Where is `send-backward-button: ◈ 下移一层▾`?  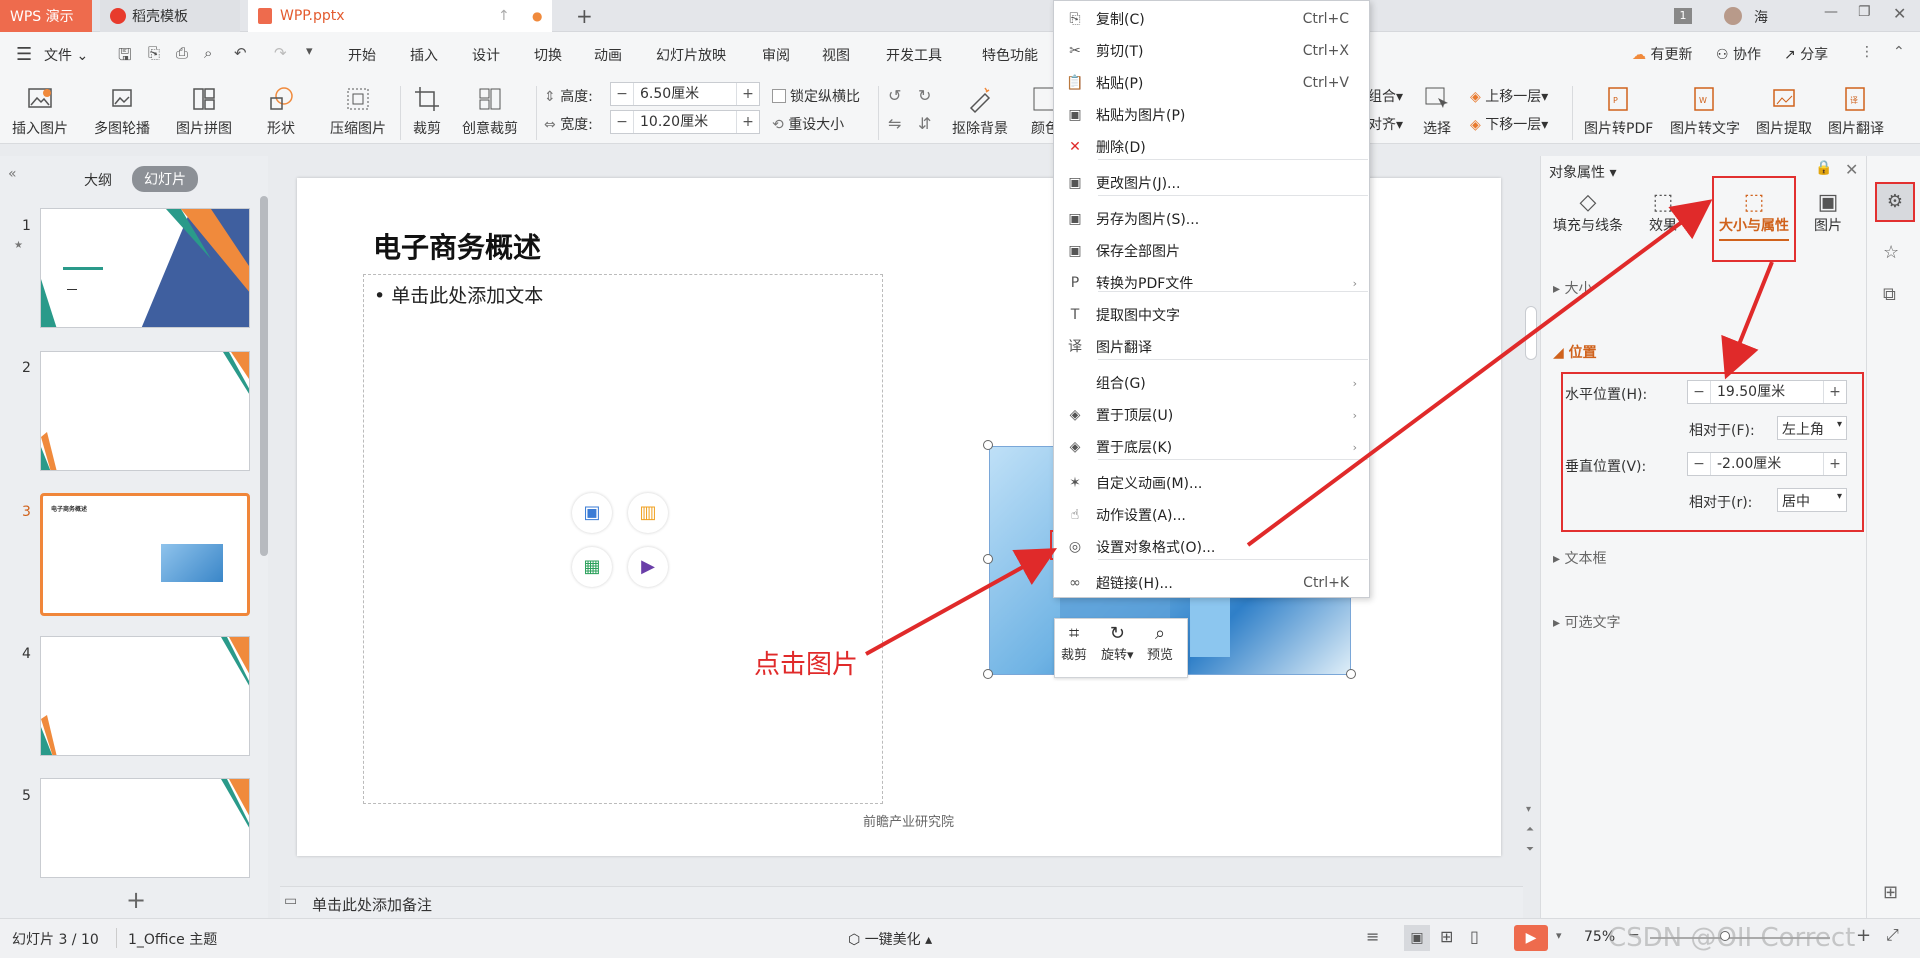
send-backward-button: ◈ 下移一层▾ is located at coordinates (1509, 124).